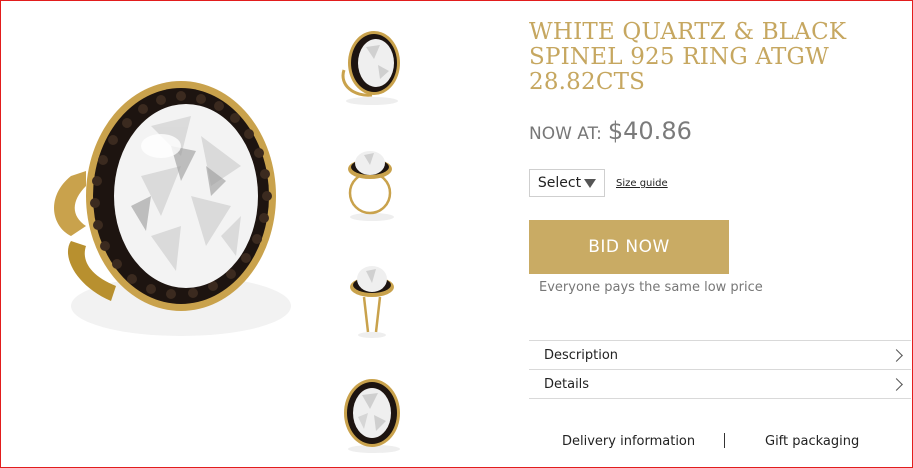 The width and height of the screenshot is (913, 468). Describe the element at coordinates (724, 440) in the screenshot. I see `footer-divider` at that location.